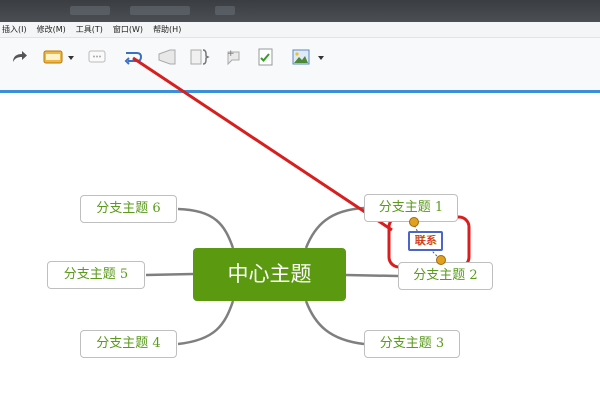 The image size is (600, 400). I want to click on branch-topic-6: 分支主题 6, so click(128, 209).